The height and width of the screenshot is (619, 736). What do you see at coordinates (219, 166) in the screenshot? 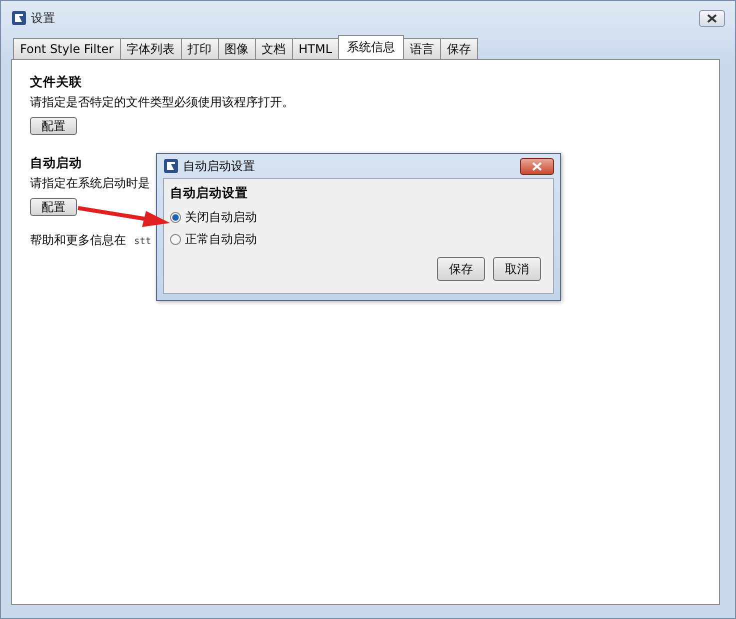
I see `dialog-title: 自动启动设置` at bounding box center [219, 166].